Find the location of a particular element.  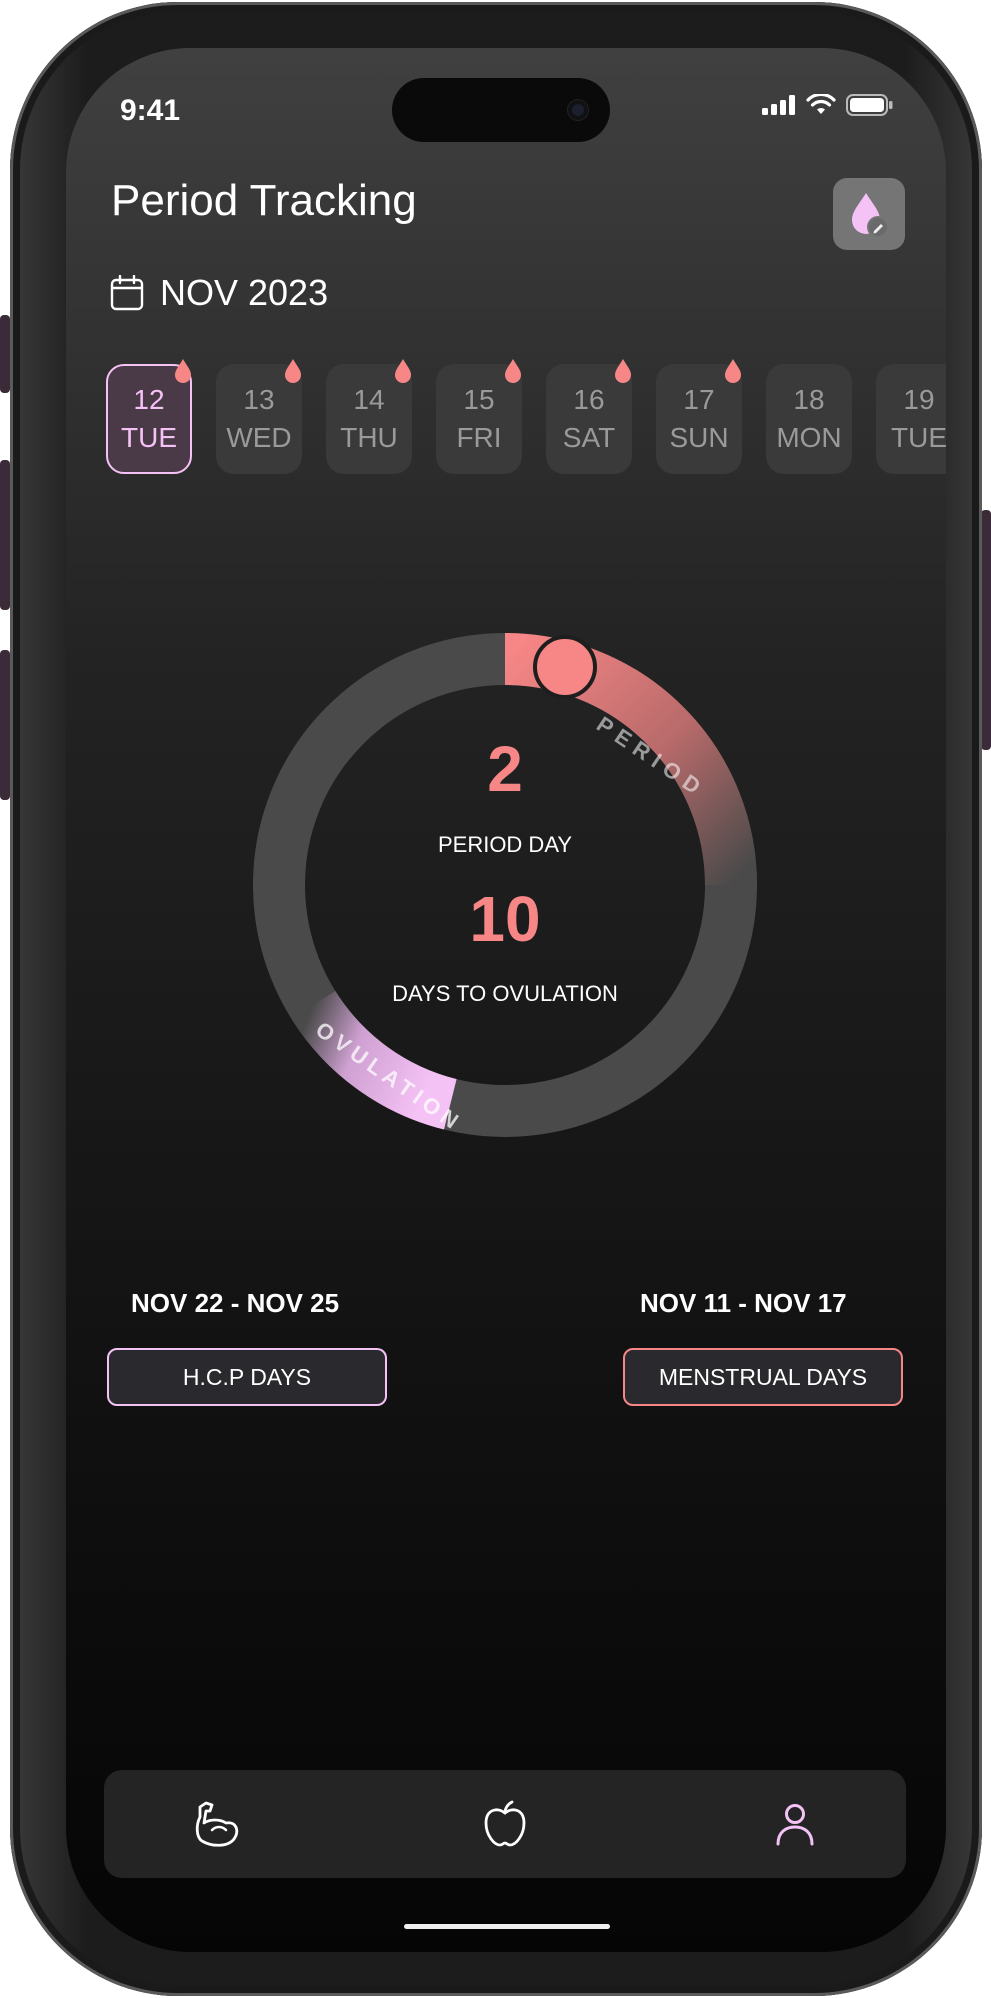

apple-icon is located at coordinates (505, 1823).